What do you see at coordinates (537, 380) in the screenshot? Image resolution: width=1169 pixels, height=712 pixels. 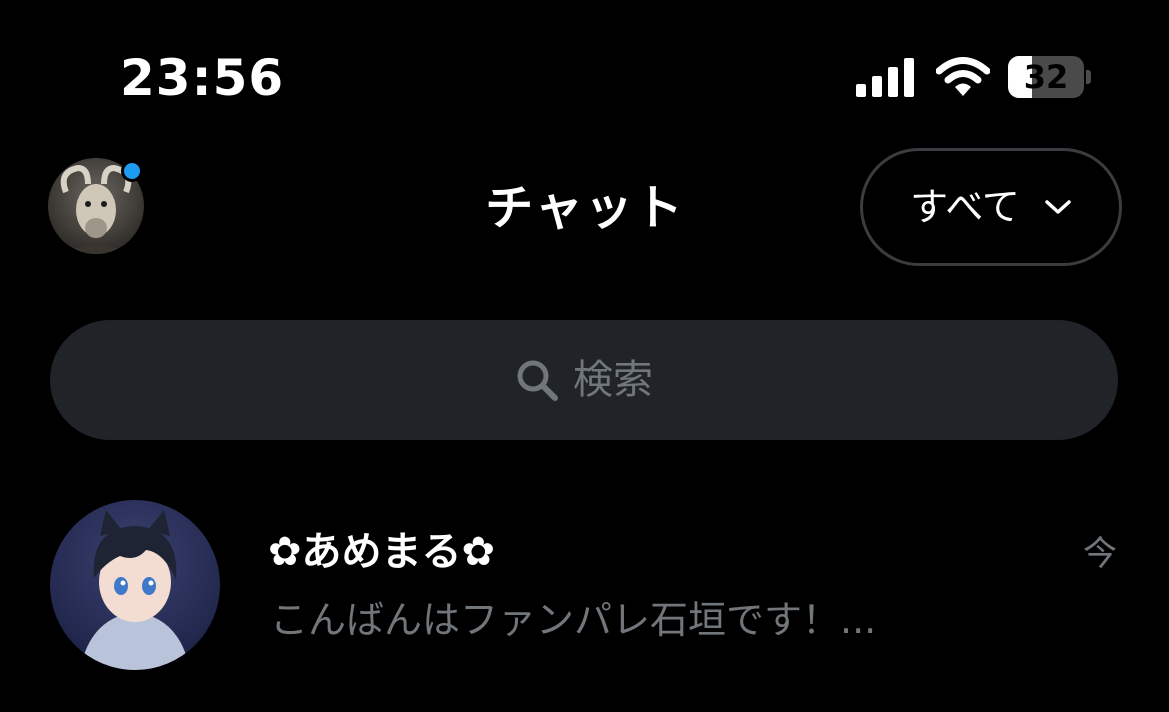 I see `search-icon` at bounding box center [537, 380].